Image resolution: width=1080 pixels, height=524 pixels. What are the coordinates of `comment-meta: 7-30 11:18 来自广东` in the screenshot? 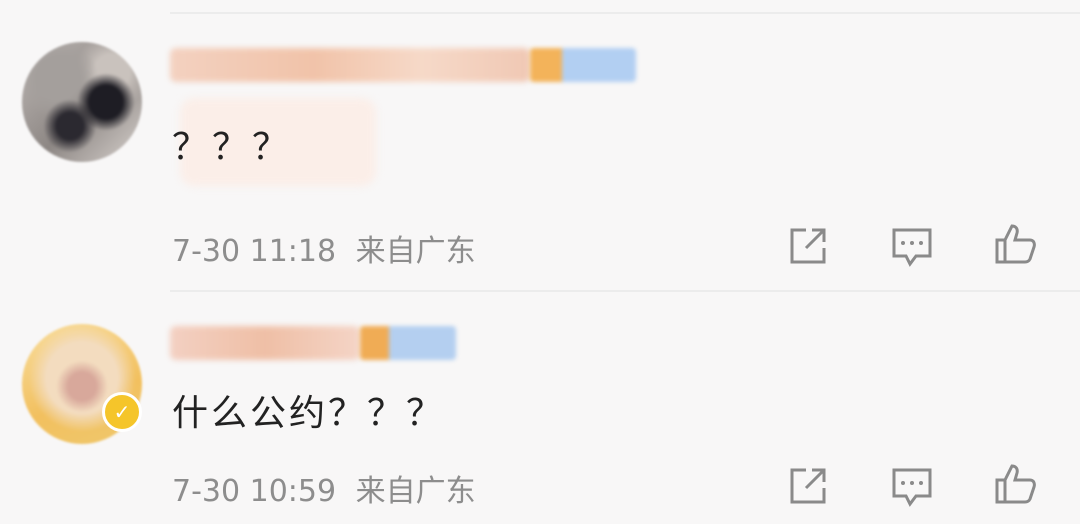 It's located at (324, 248).